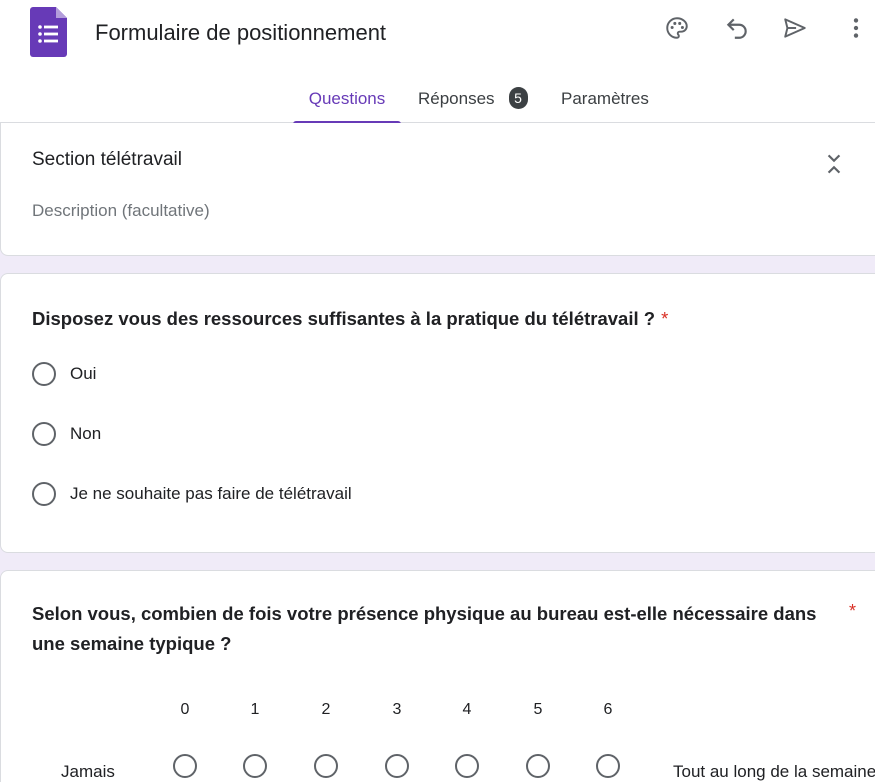  Describe the element at coordinates (737, 28) in the screenshot. I see `undo-icon` at that location.